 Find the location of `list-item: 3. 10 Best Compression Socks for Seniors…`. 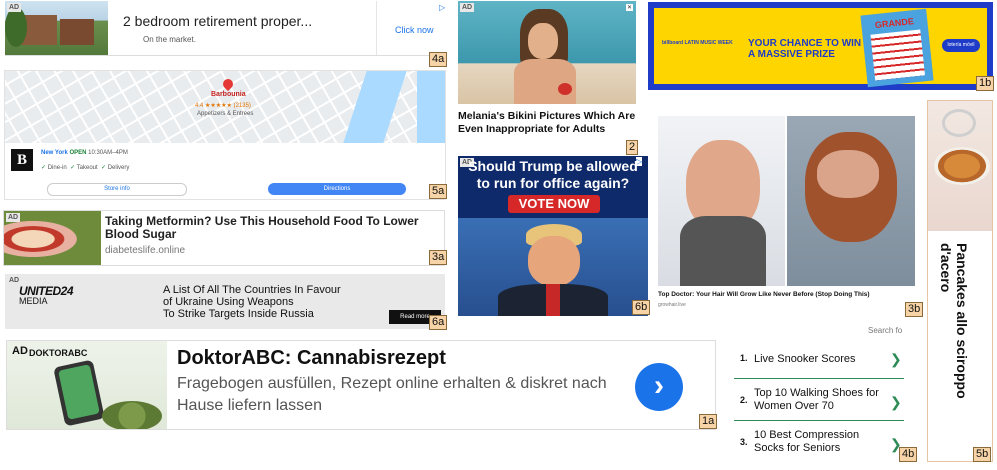

list-item: 3. 10 Best Compression Socks for Seniors… is located at coordinates (819, 442).